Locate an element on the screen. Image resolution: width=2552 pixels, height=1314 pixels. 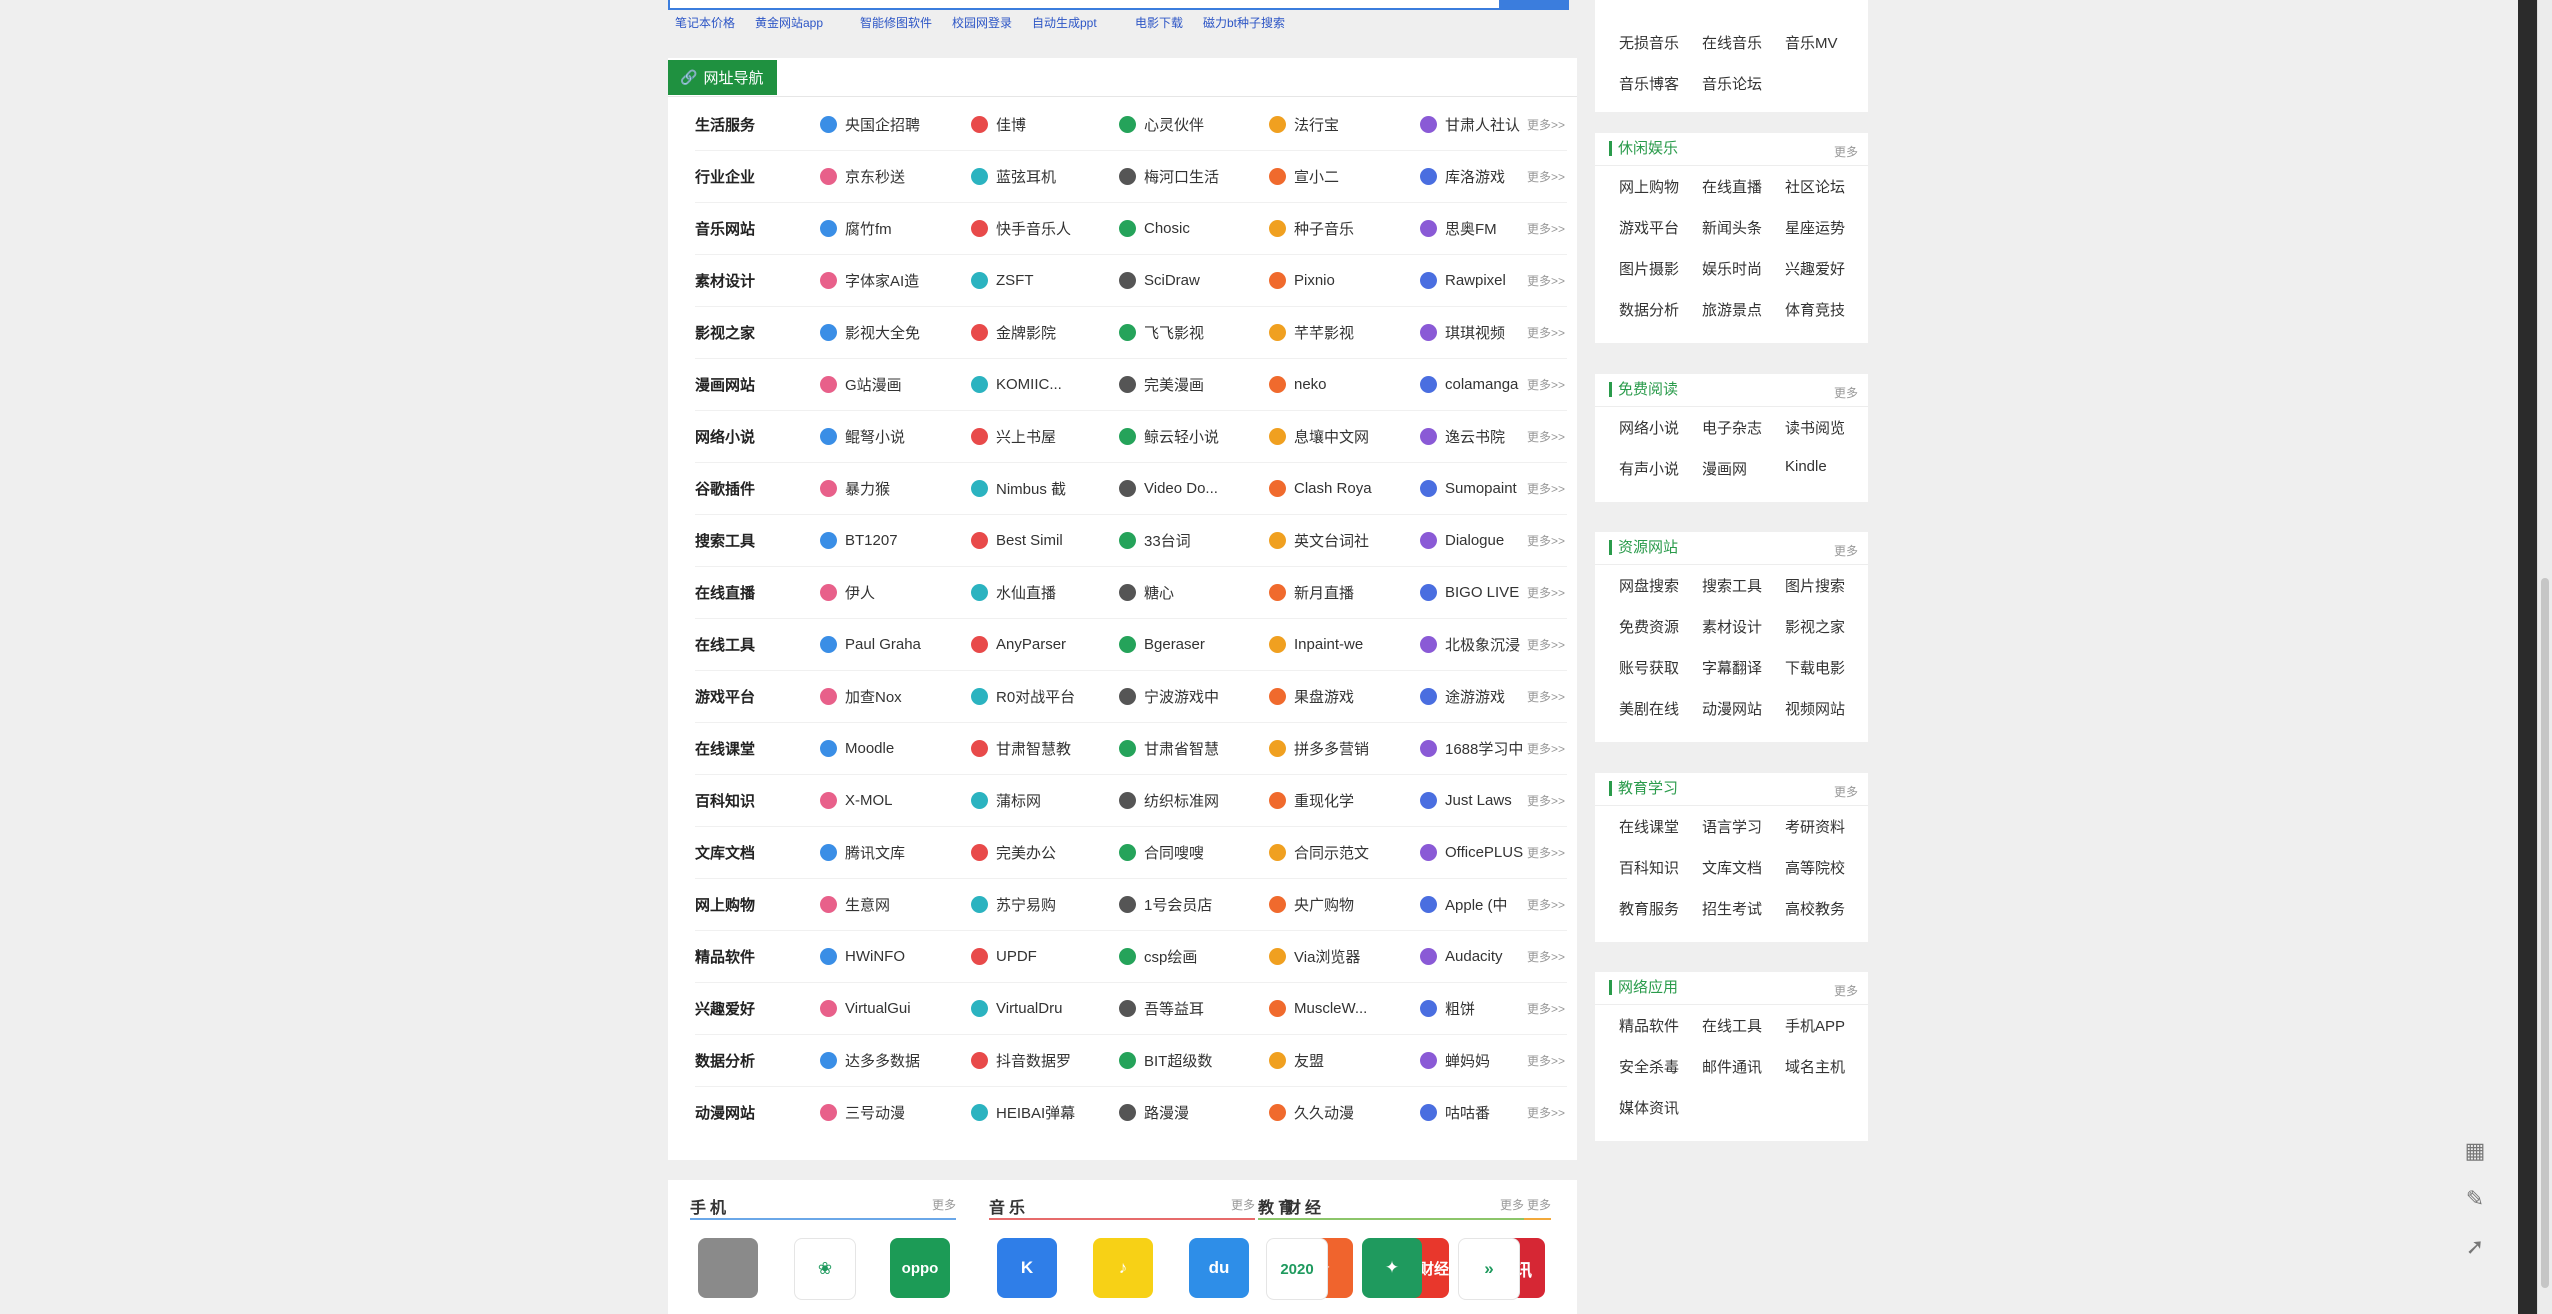
row-category: 数据分析 is located at coordinates (745, 1060).